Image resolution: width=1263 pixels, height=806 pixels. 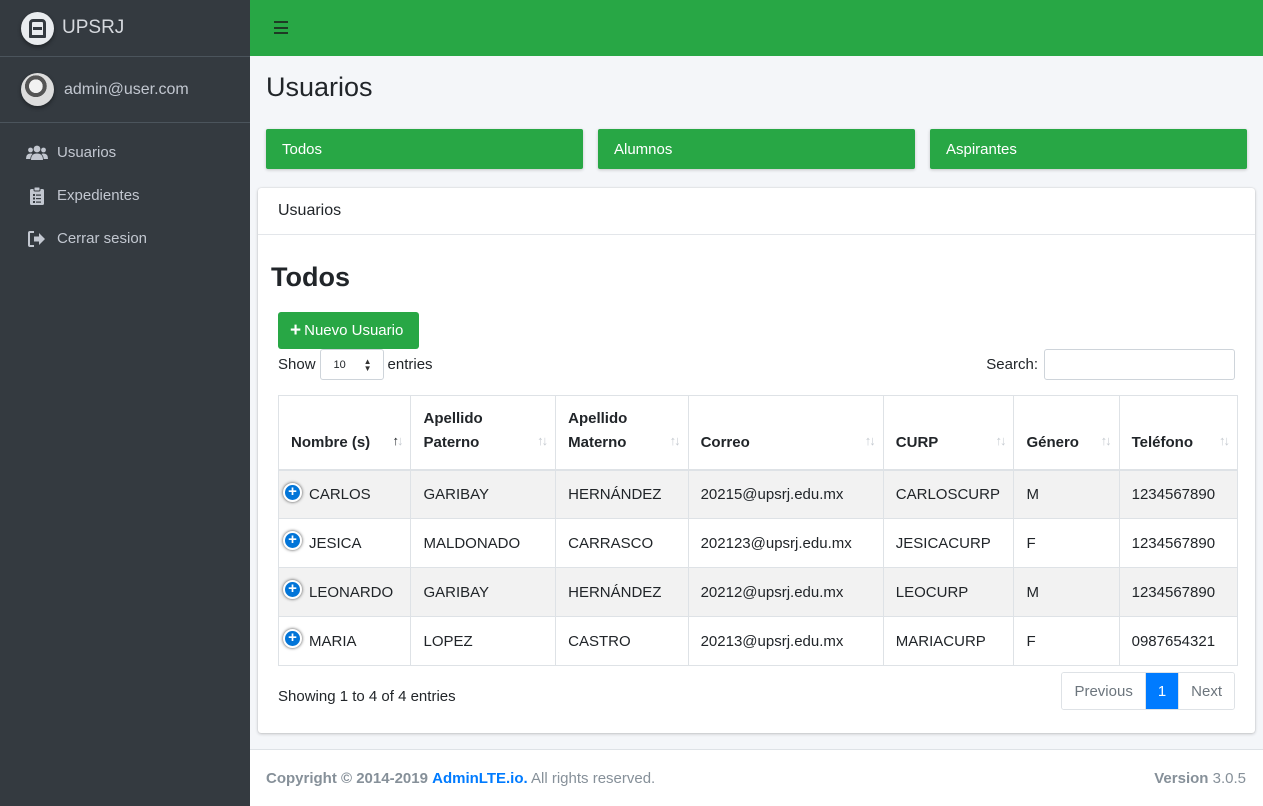 What do you see at coordinates (424, 149) in the screenshot?
I see `filter-todos-button: Todos` at bounding box center [424, 149].